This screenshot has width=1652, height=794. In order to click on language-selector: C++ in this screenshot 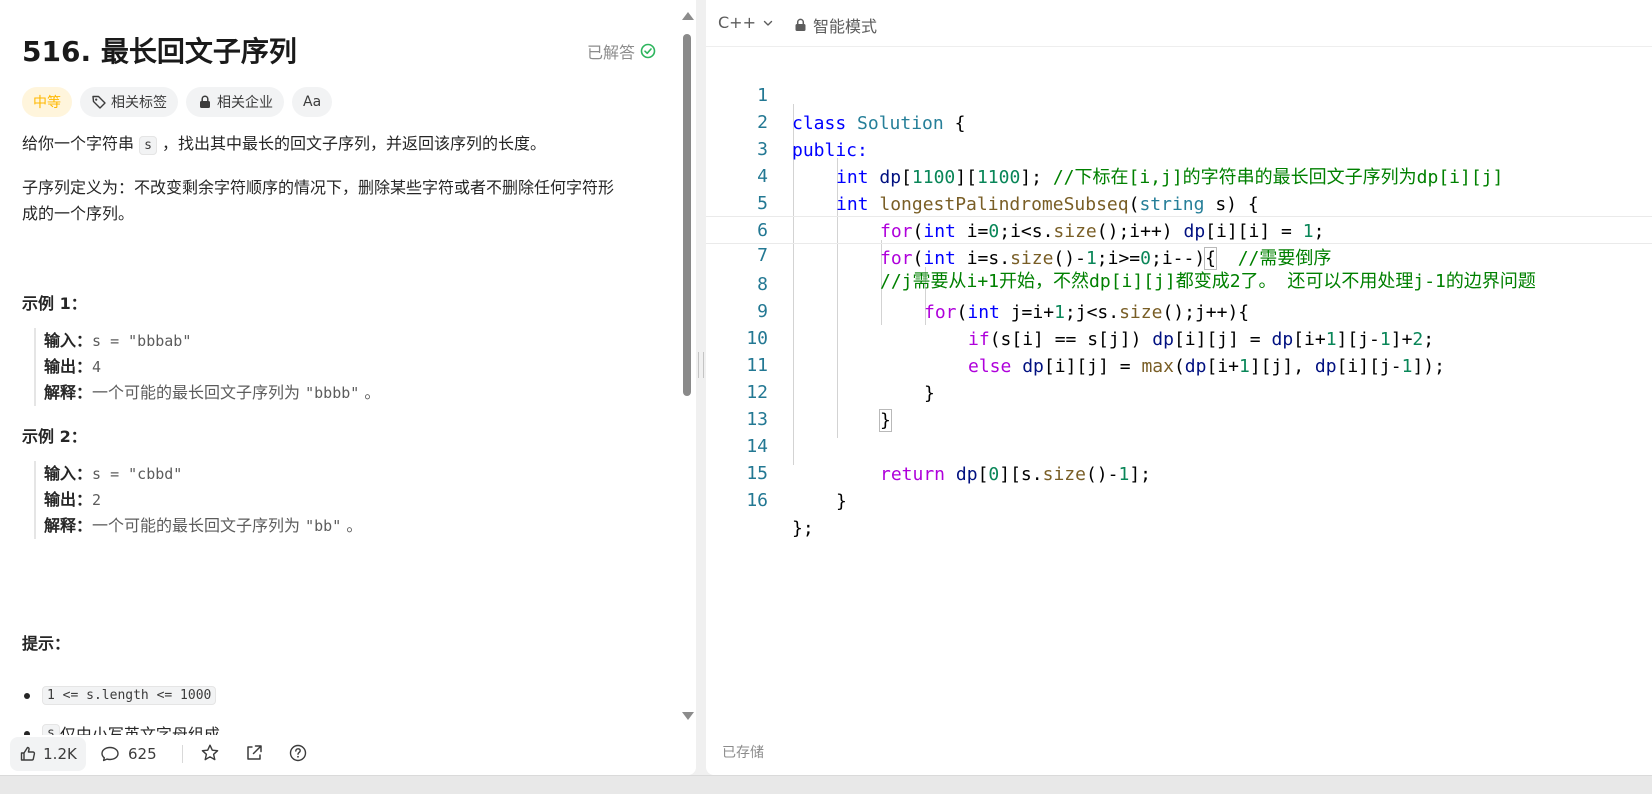, I will do `click(746, 22)`.